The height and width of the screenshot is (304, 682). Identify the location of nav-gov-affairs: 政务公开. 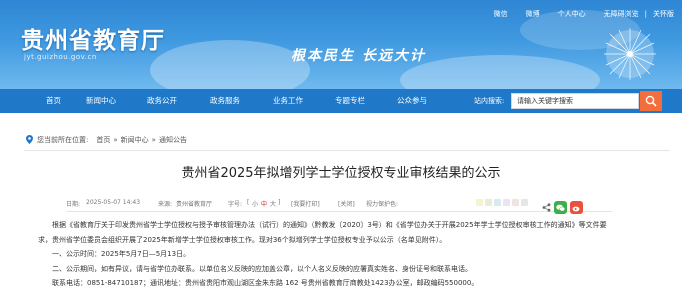
(162, 101).